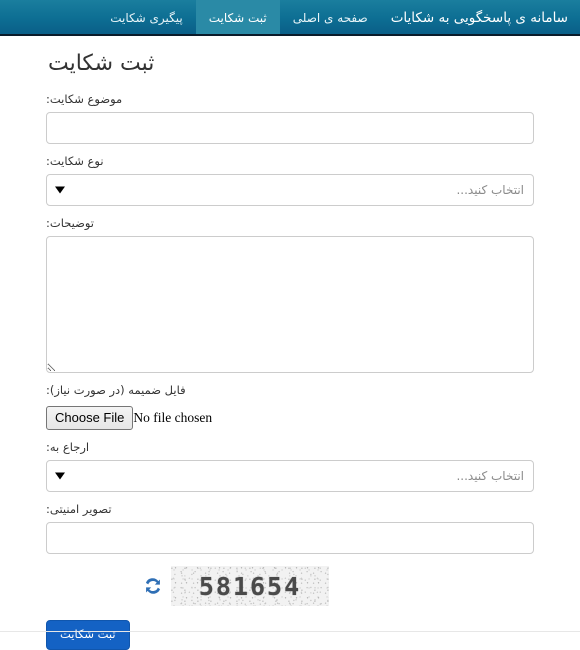 The image size is (580, 650). What do you see at coordinates (290, 538) in the screenshot?
I see `captcha-input` at bounding box center [290, 538].